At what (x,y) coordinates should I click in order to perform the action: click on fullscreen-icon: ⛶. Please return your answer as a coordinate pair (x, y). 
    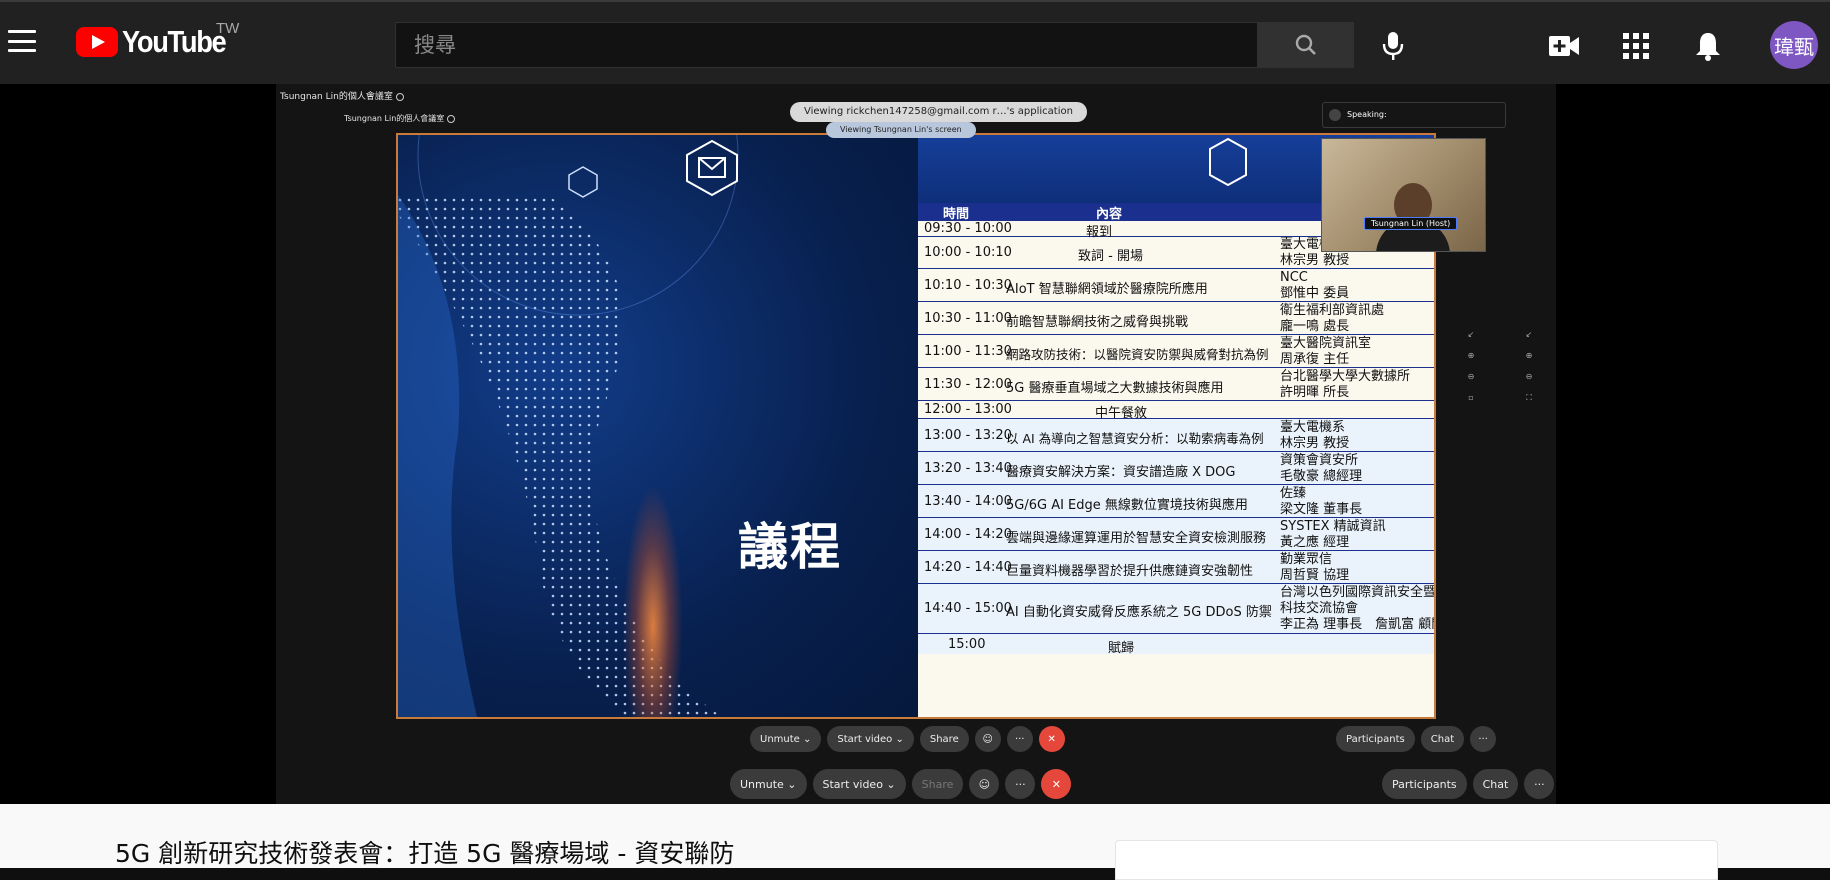
    Looking at the image, I should click on (1529, 397).